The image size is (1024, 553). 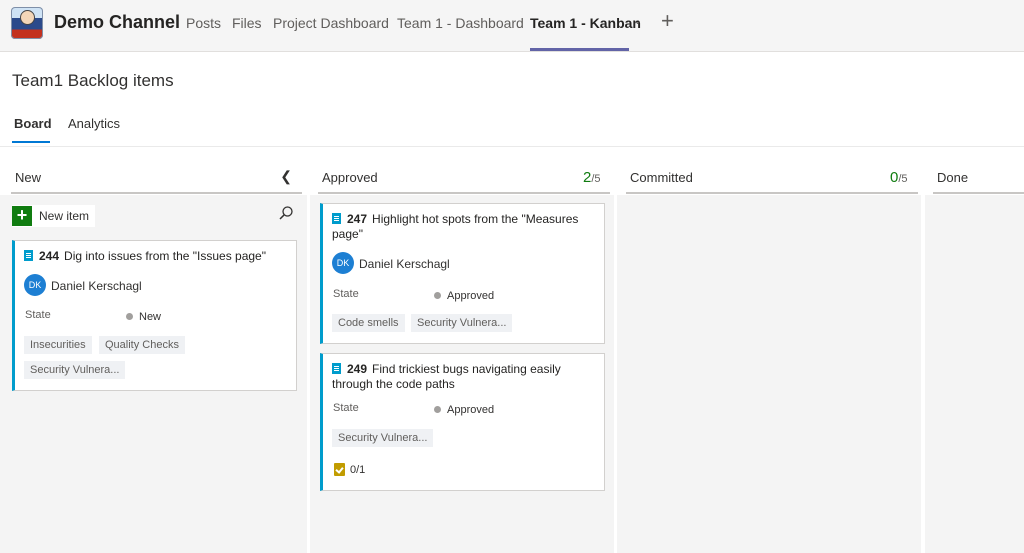 I want to click on column-title: New, so click(x=28, y=177).